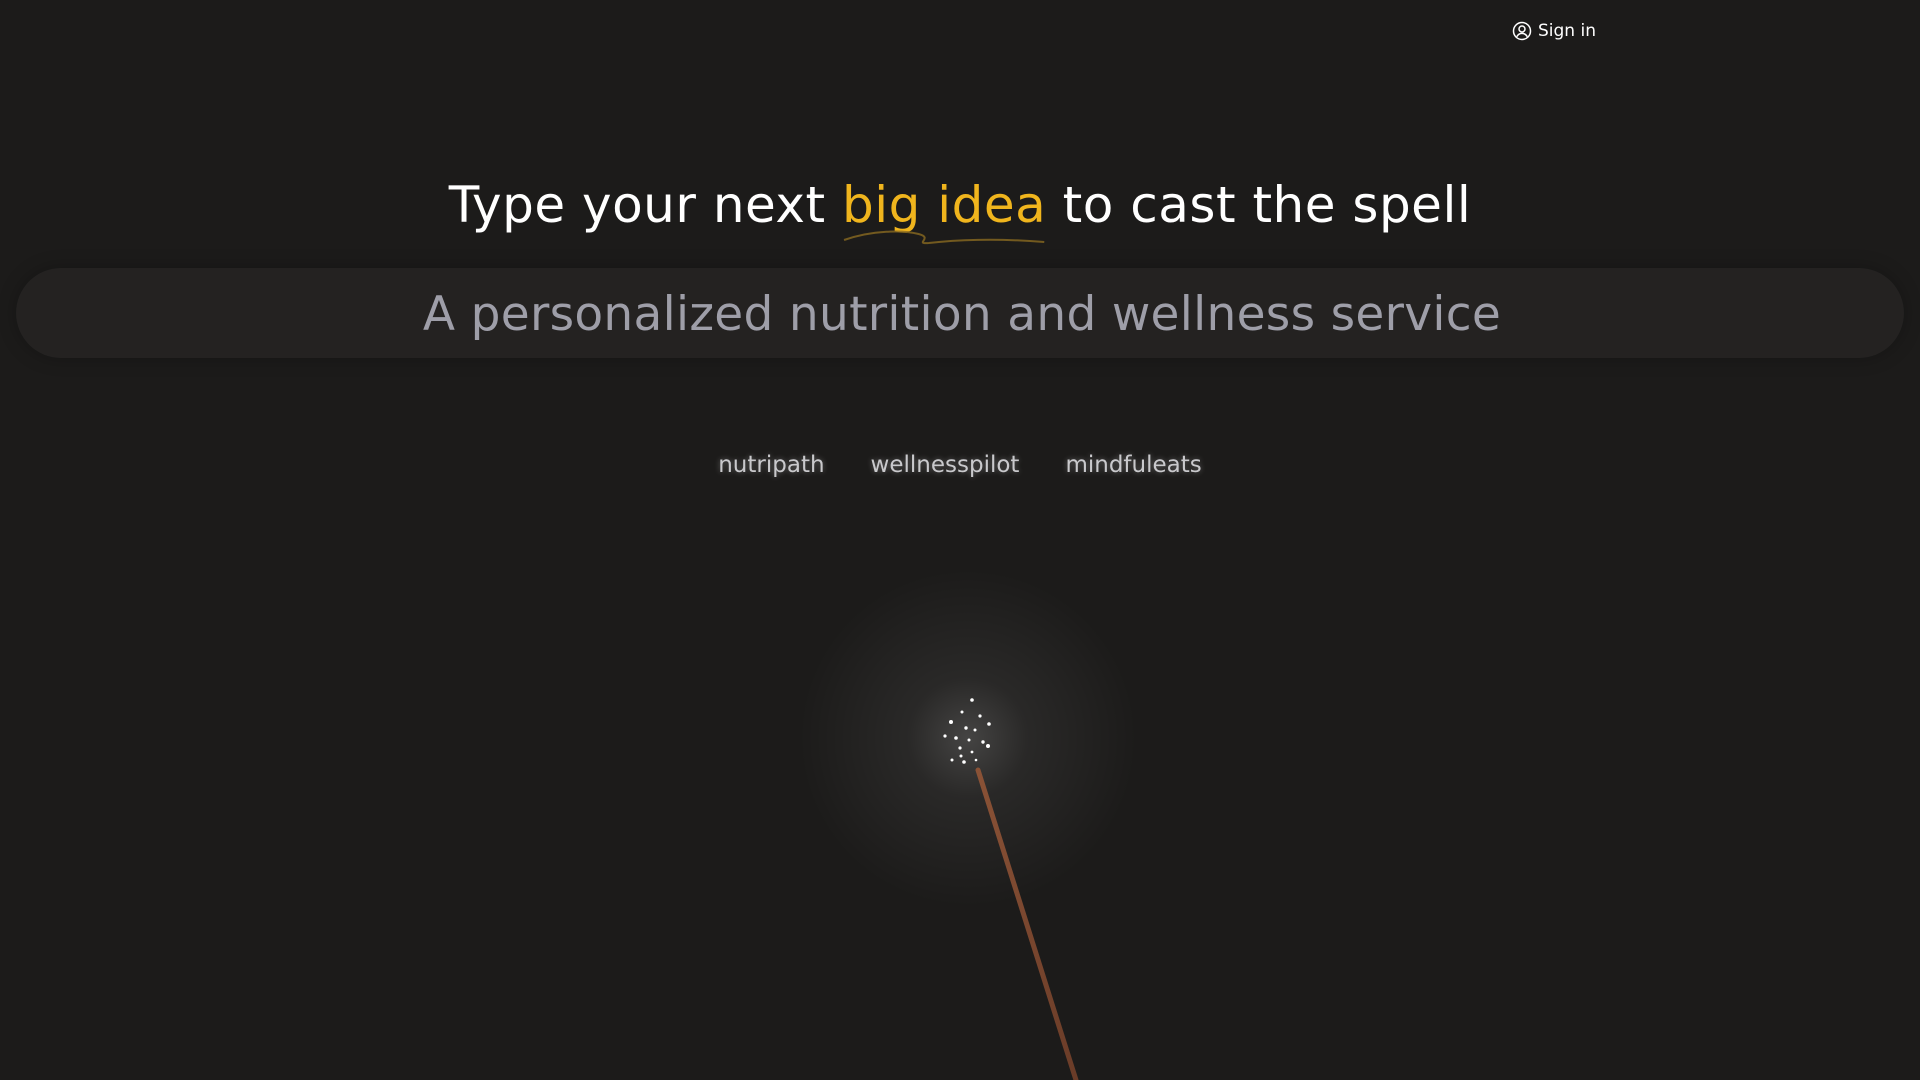 This screenshot has height=1080, width=1920. I want to click on wand-stick, so click(1027, 923).